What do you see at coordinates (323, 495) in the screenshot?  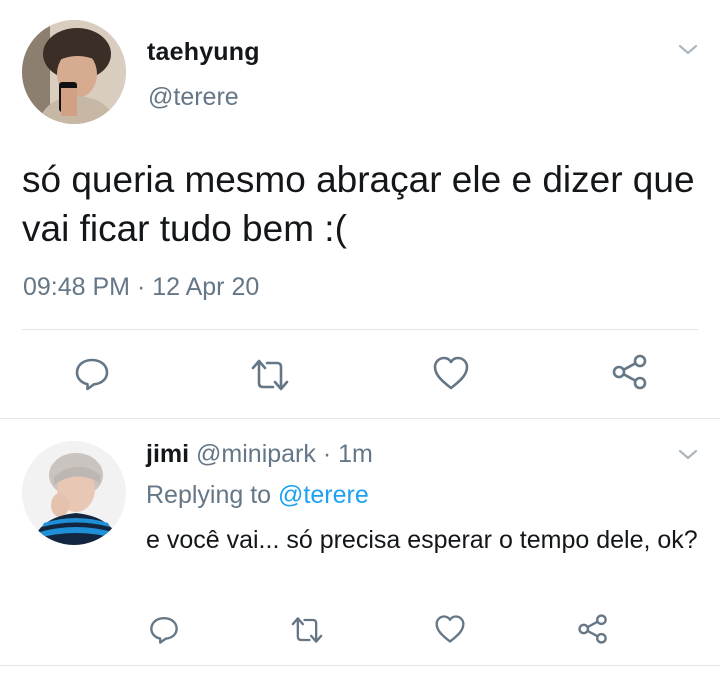 I see `mention-link: @terere` at bounding box center [323, 495].